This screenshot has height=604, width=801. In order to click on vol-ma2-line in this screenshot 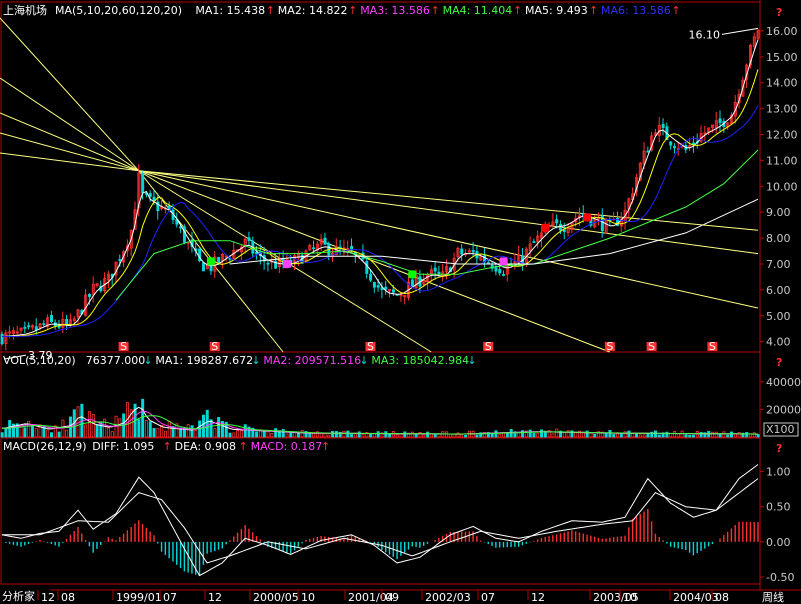, I will do `click(380, 422)`.